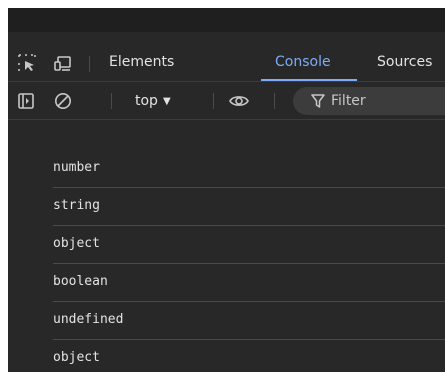 This screenshot has width=445, height=372. Describe the element at coordinates (318, 101) in the screenshot. I see `filter-icon` at that location.